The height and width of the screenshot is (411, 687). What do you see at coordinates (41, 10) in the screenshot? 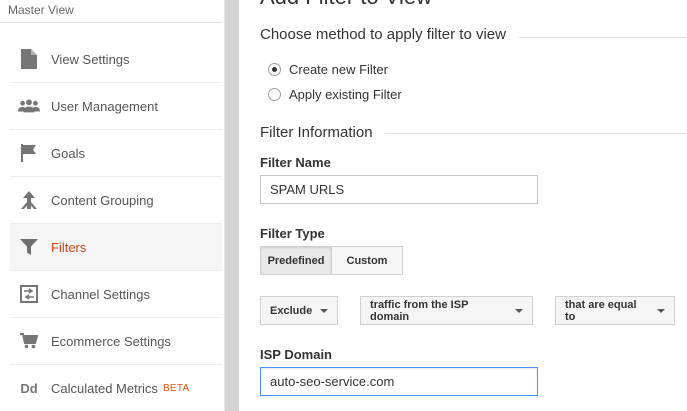
I see `sidebar-view-name: Master View` at bounding box center [41, 10].